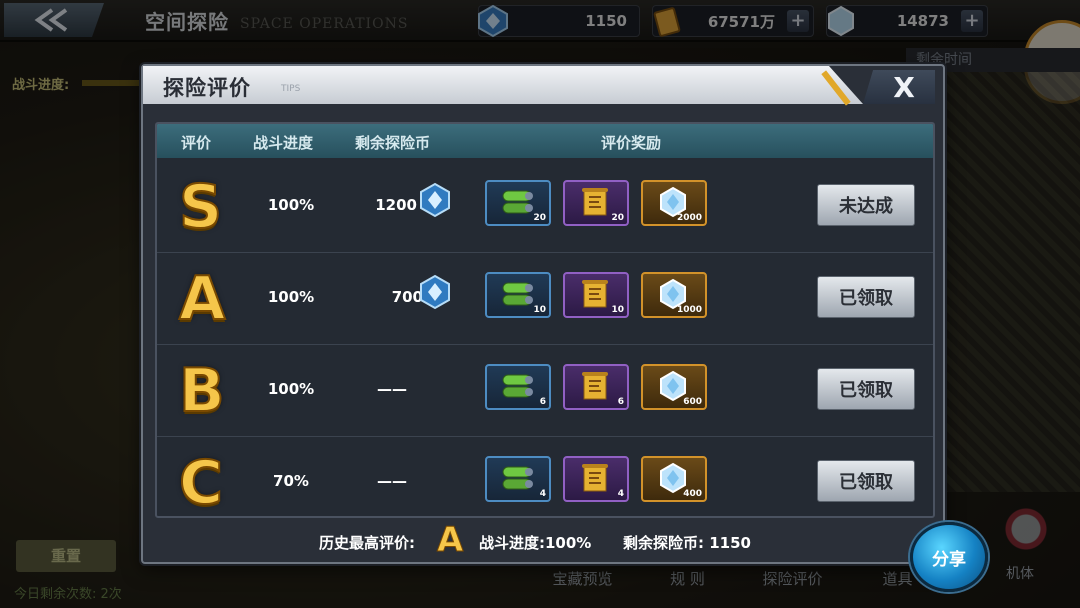 The height and width of the screenshot is (608, 1080). Describe the element at coordinates (393, 143) in the screenshot. I see `col-coins: 剩余探险币` at that location.